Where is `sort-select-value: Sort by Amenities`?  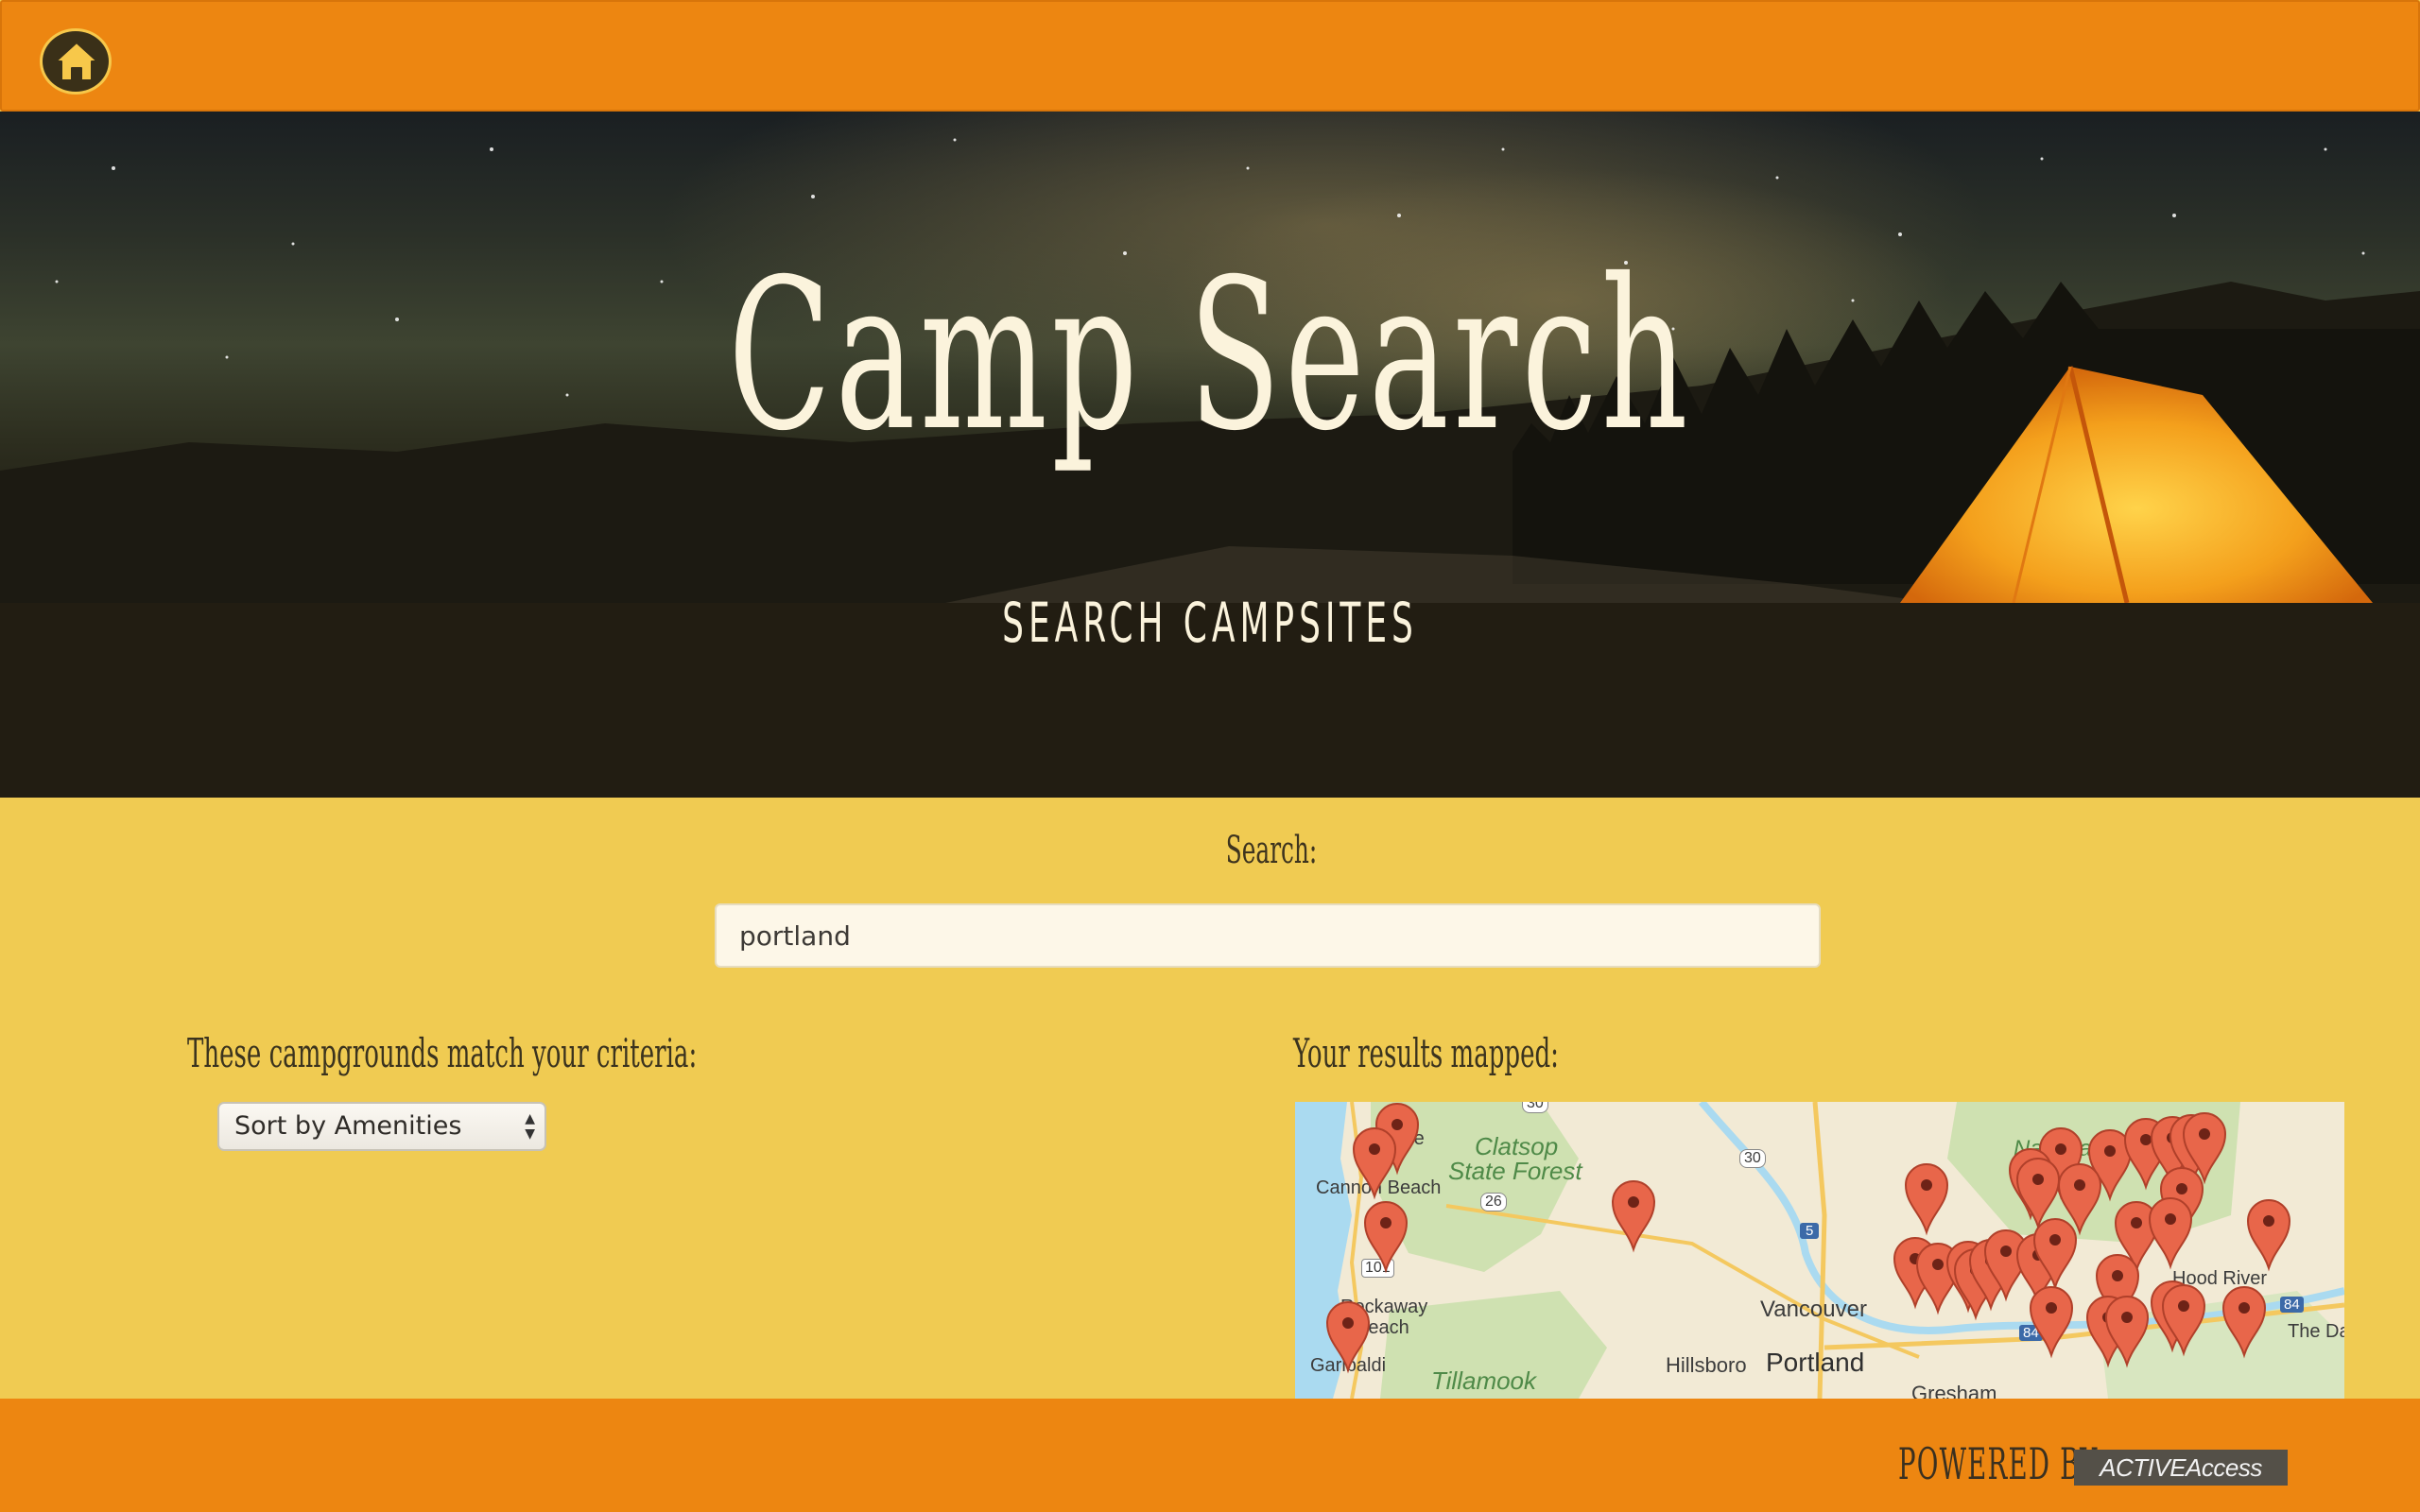
sort-select-value: Sort by Amenities is located at coordinates (348, 1126).